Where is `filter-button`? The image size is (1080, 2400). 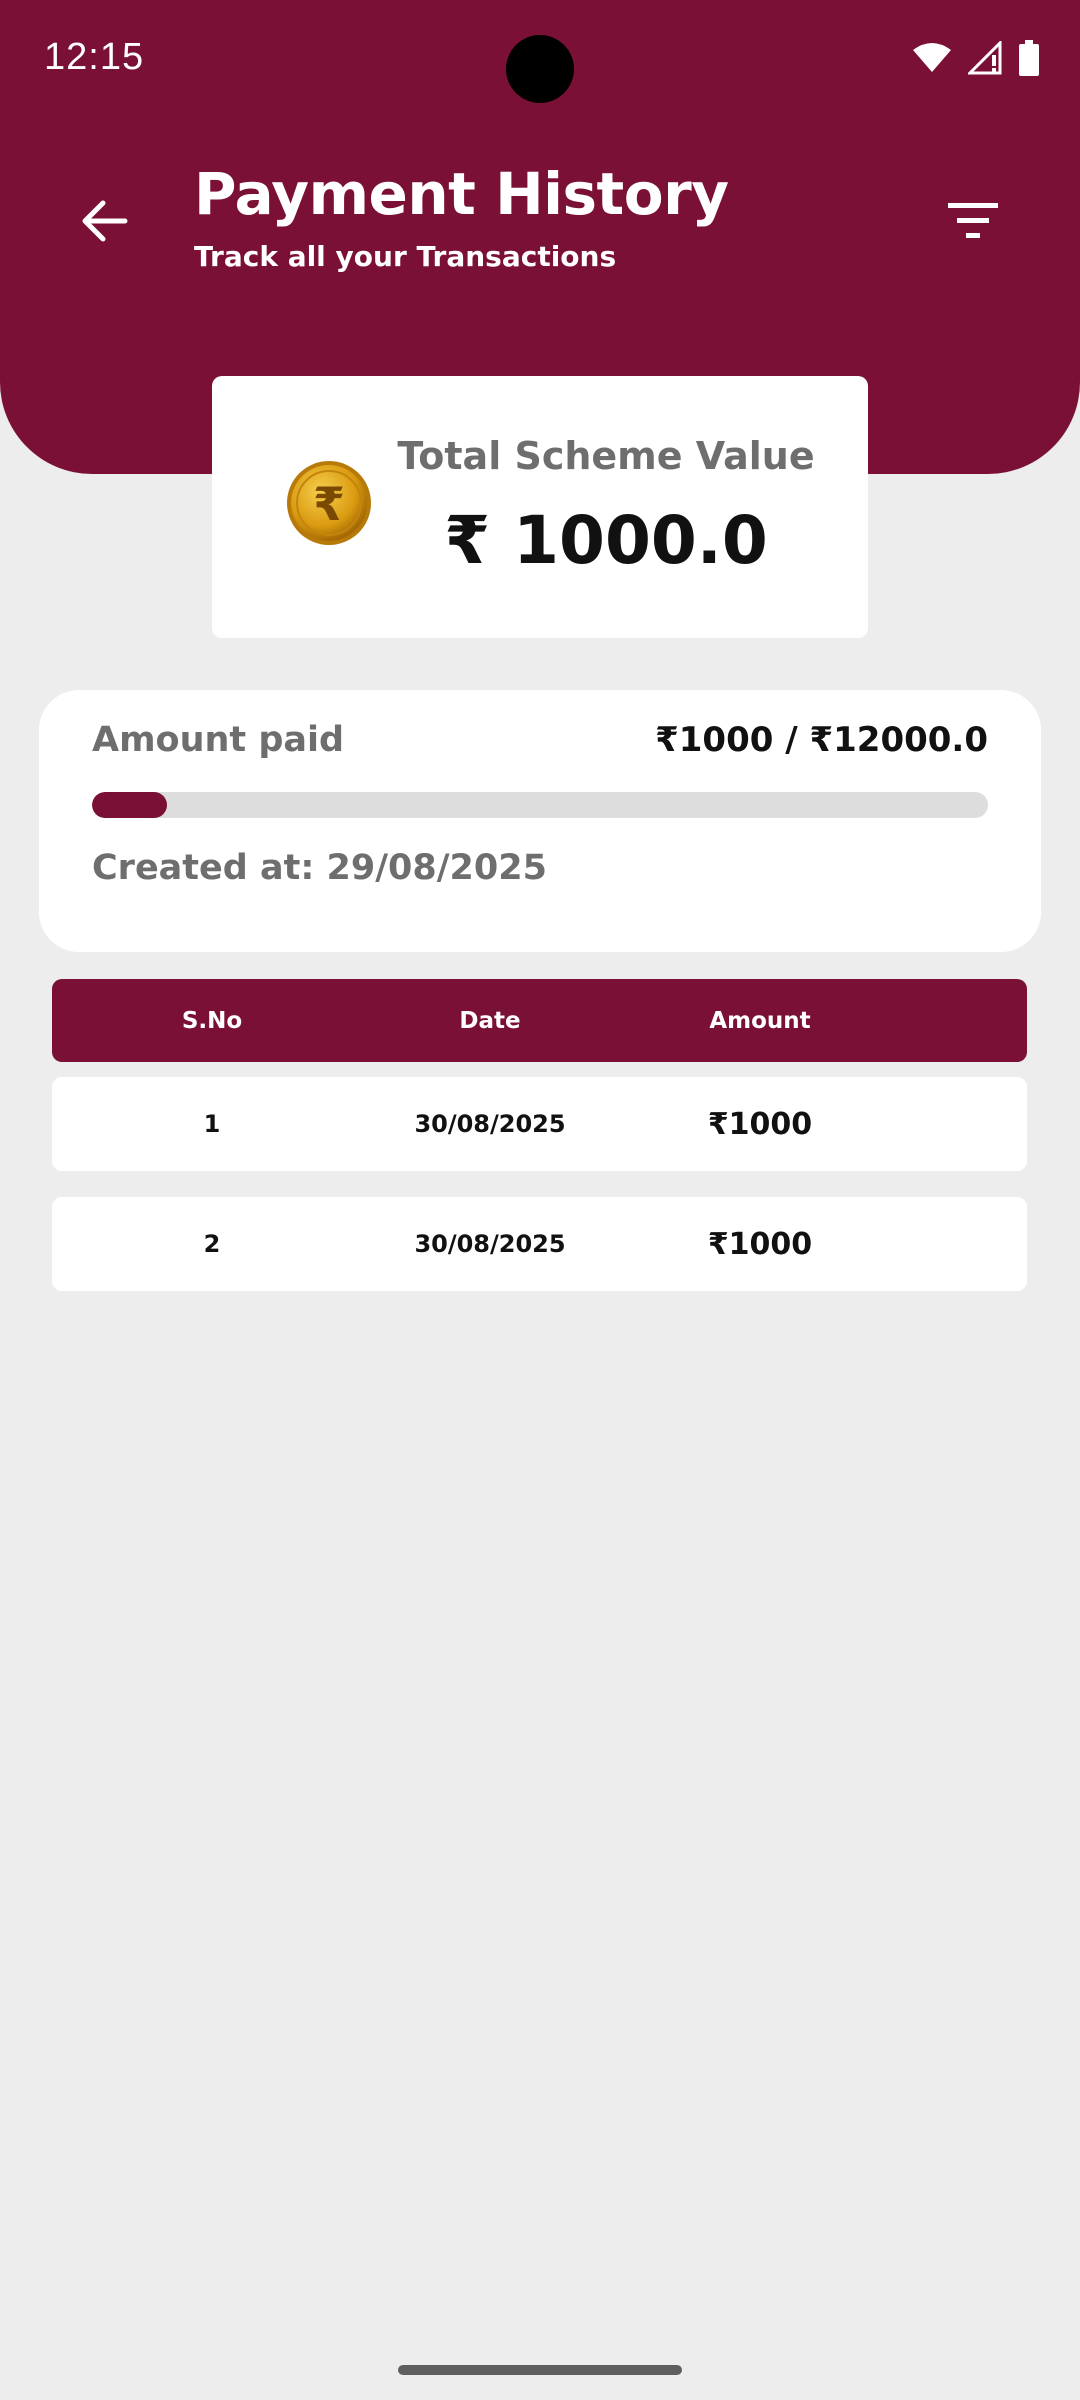
filter-button is located at coordinates (973, 221).